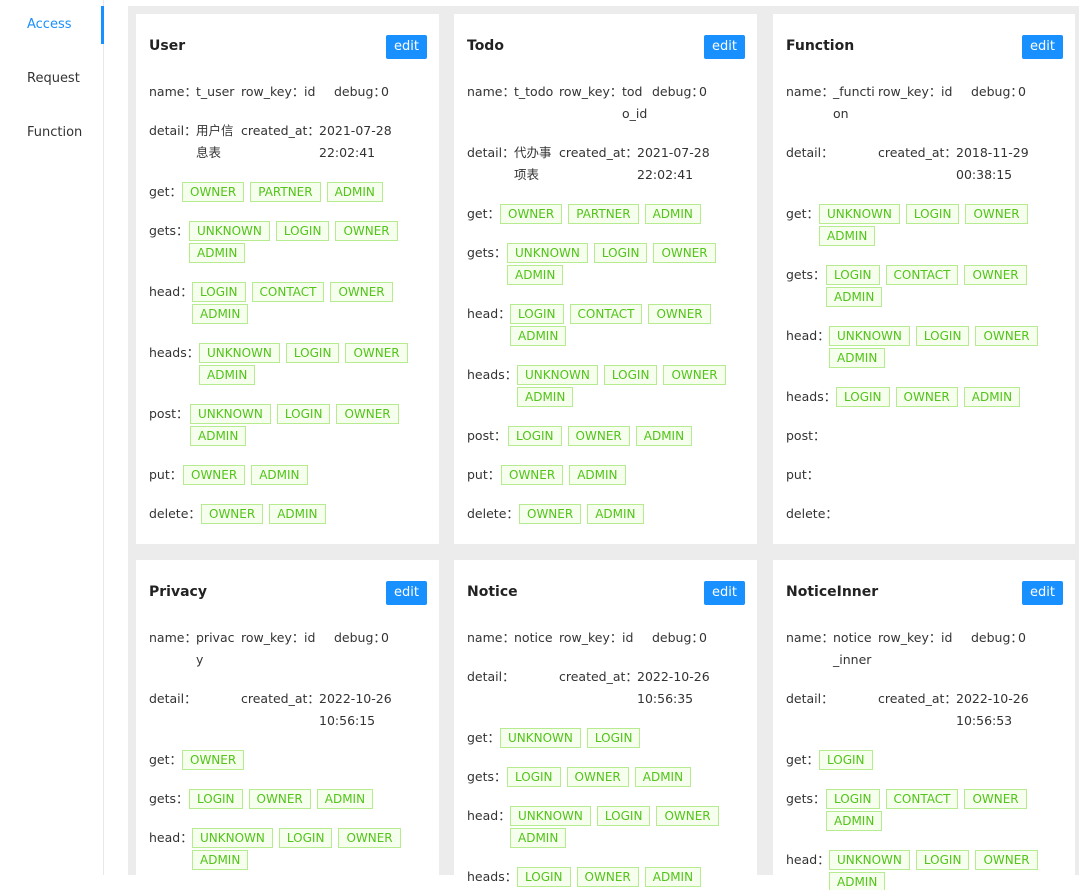 This screenshot has height=890, width=1079. Describe the element at coordinates (53, 78) in the screenshot. I see `sidebar-item-request: Request` at that location.